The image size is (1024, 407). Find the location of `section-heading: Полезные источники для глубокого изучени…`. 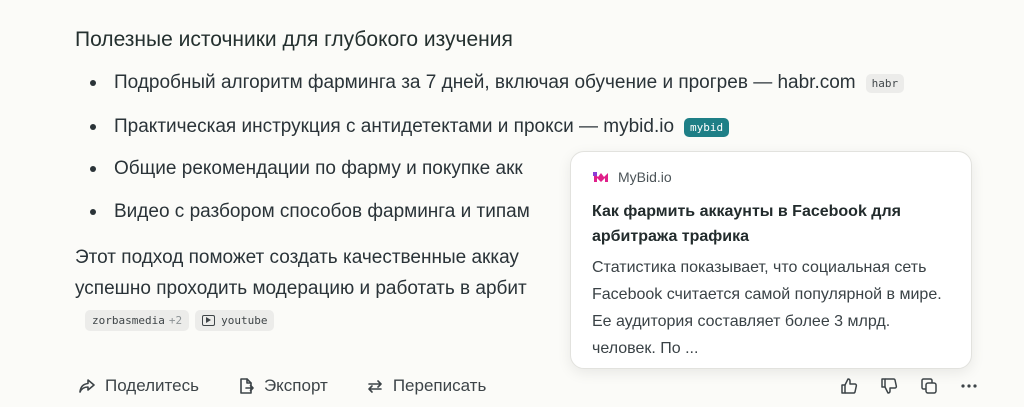

section-heading: Полезные источники для глубокого изучени… is located at coordinates (294, 39).